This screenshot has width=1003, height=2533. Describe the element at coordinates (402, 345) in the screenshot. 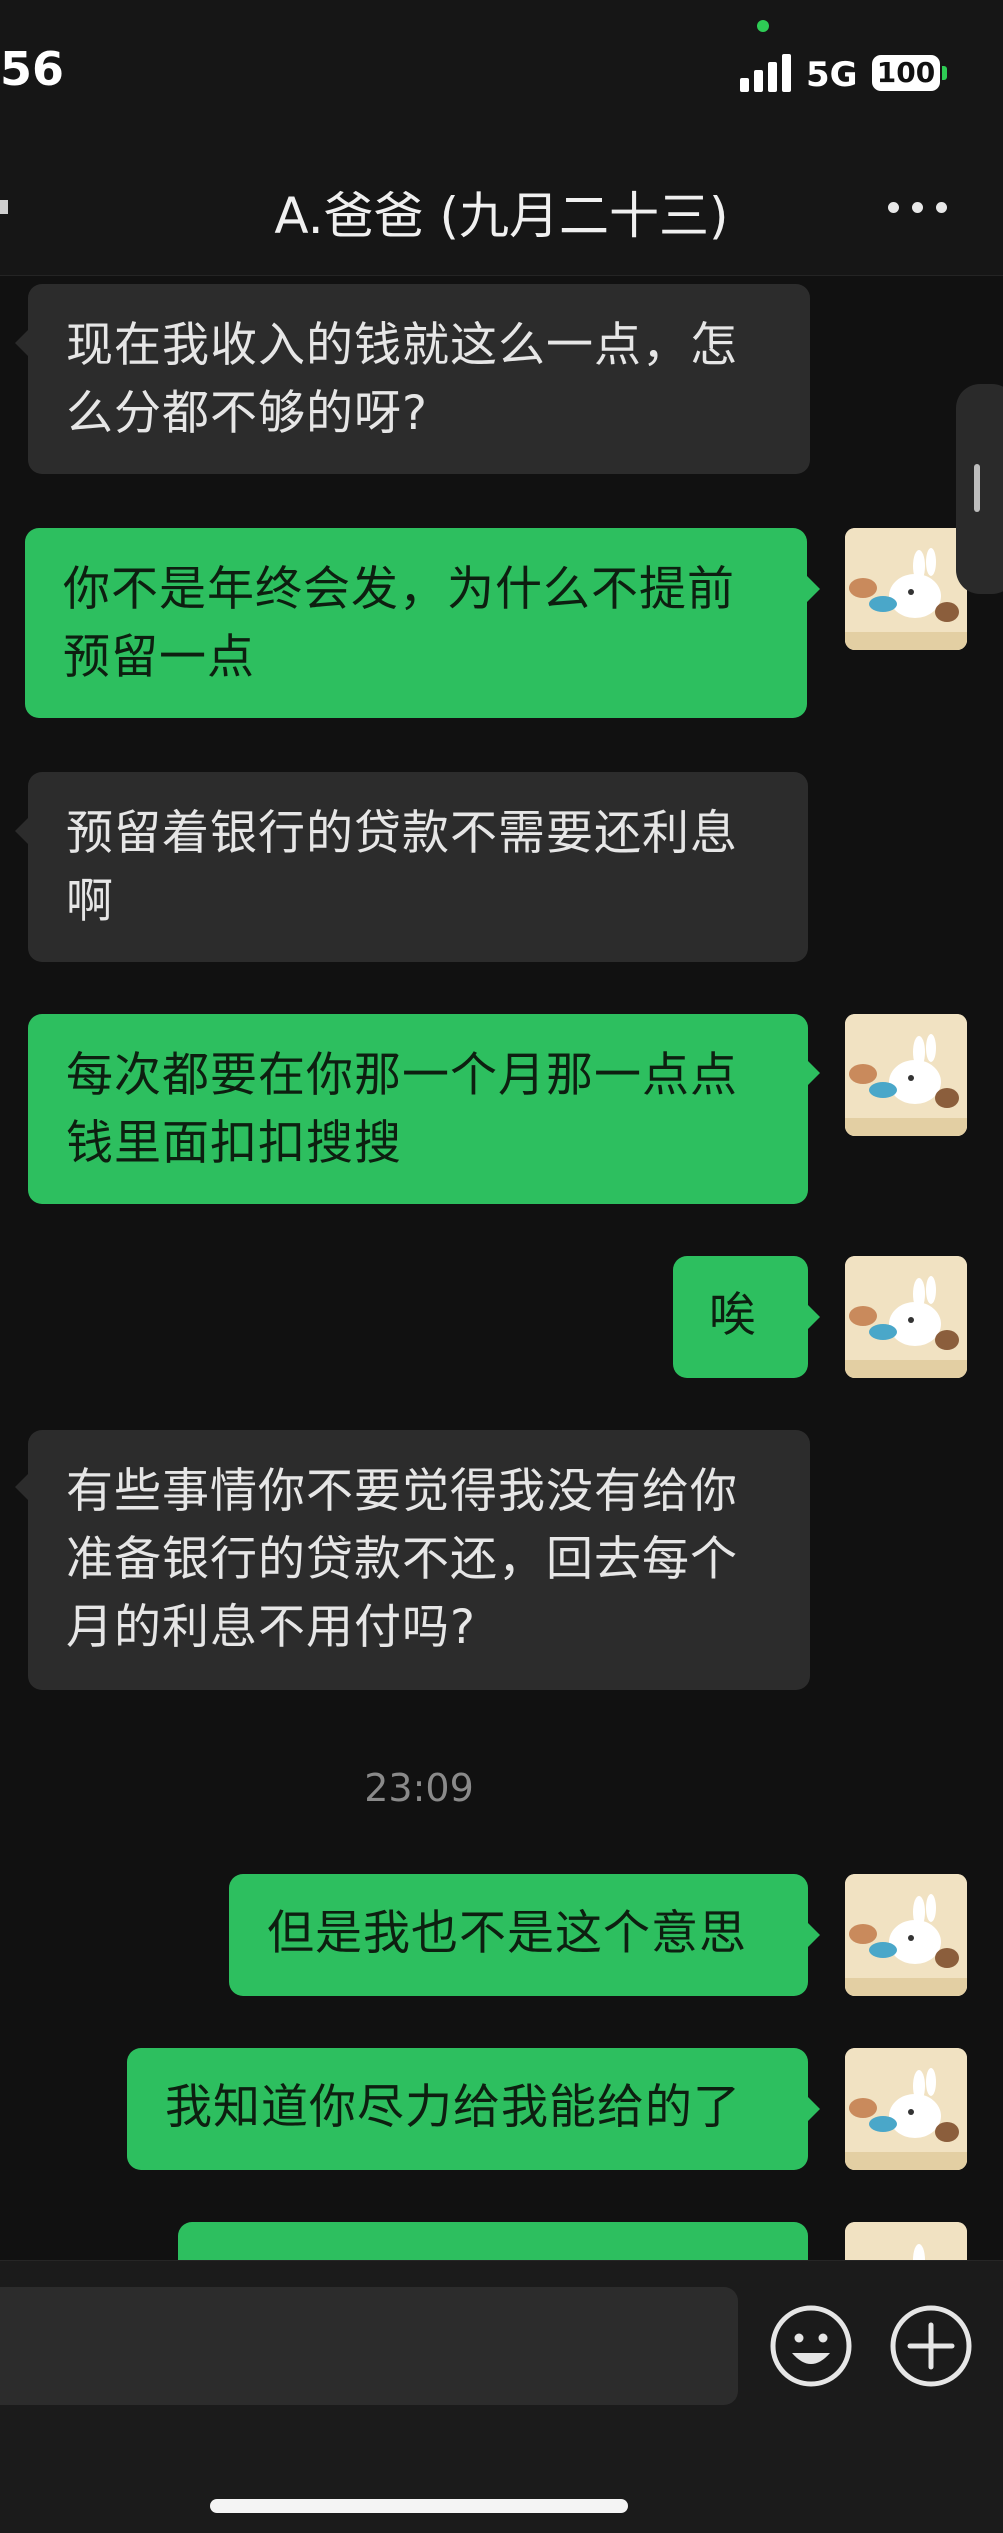

I see `message-line: 现在我收入的钱就这么一点，怎` at that location.